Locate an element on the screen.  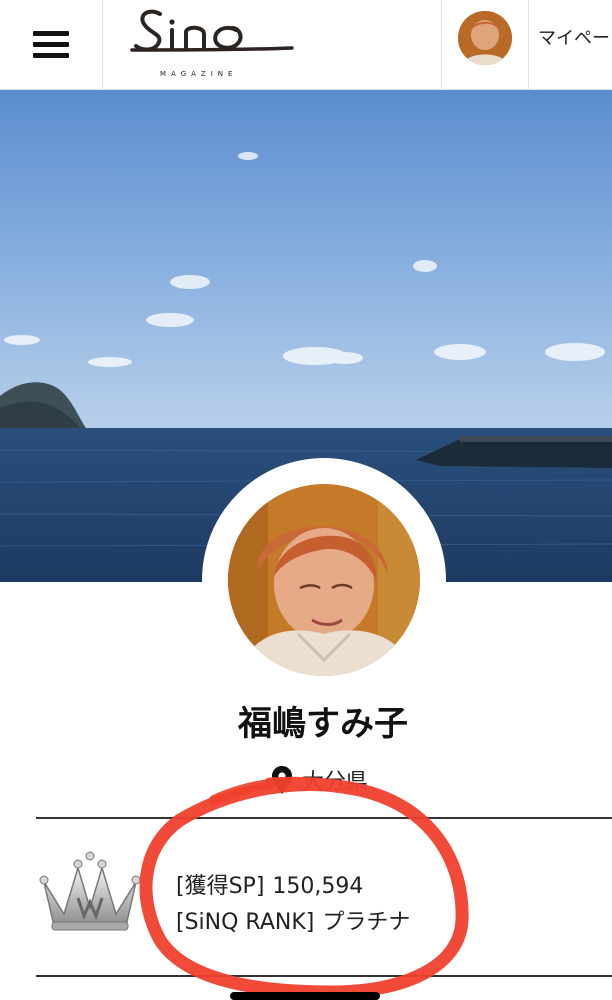
rank-value: プラチナ is located at coordinates (366, 922).